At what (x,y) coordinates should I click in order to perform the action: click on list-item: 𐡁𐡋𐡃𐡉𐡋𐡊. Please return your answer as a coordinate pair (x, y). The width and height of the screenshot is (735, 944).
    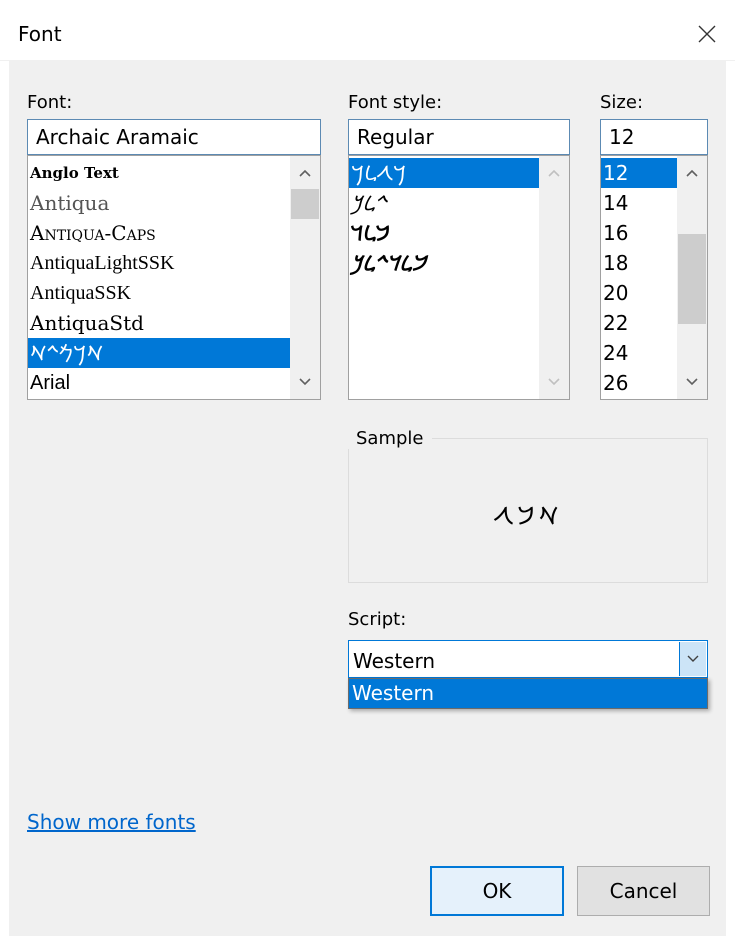
    Looking at the image, I should click on (444, 263).